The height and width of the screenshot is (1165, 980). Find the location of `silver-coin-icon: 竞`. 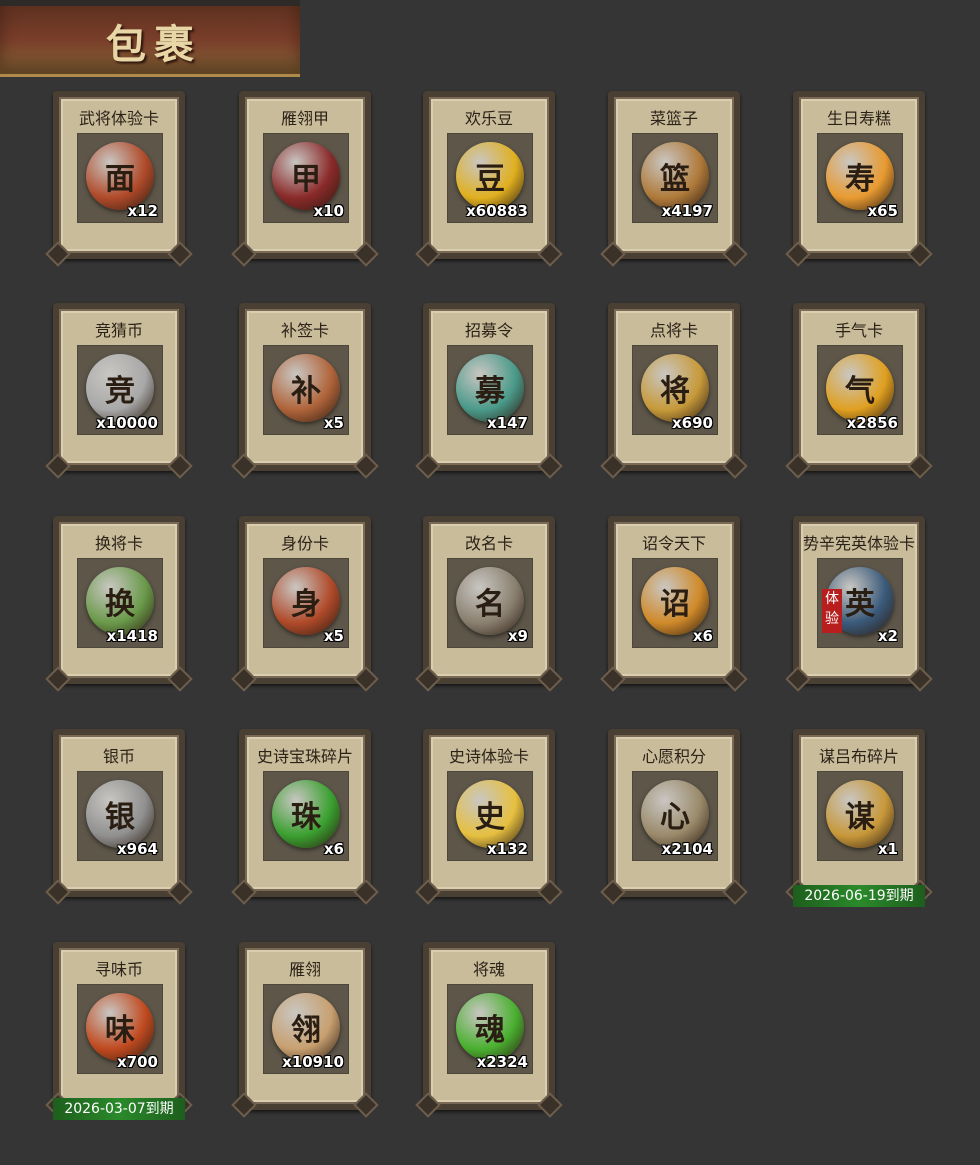

silver-coin-icon: 竞 is located at coordinates (120, 388).